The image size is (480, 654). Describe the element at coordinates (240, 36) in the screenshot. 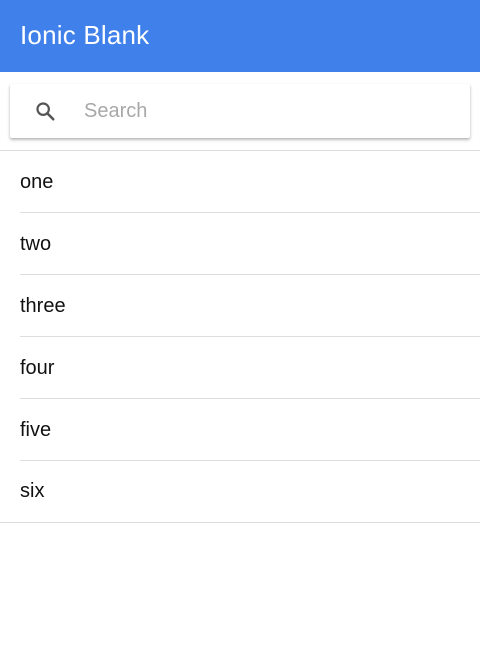

I see `header-toolbar: Ionic Blank` at that location.